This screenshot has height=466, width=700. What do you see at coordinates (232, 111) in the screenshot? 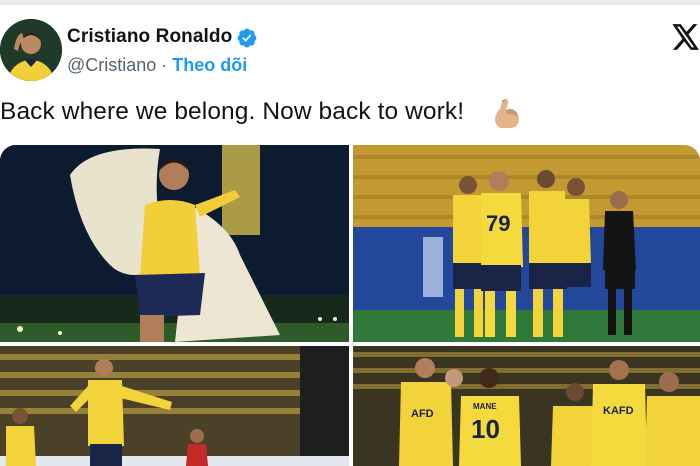
I see `tweet-text: Back where we belong. Now back to work!` at bounding box center [232, 111].